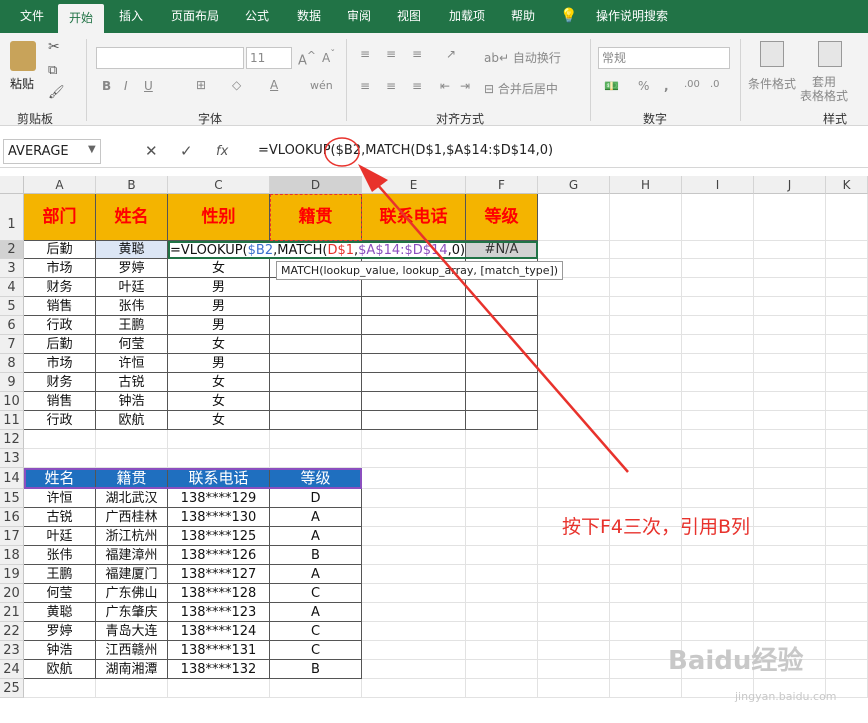 This screenshot has height=723, width=868. I want to click on table2-cell: 138****127, so click(219, 574).